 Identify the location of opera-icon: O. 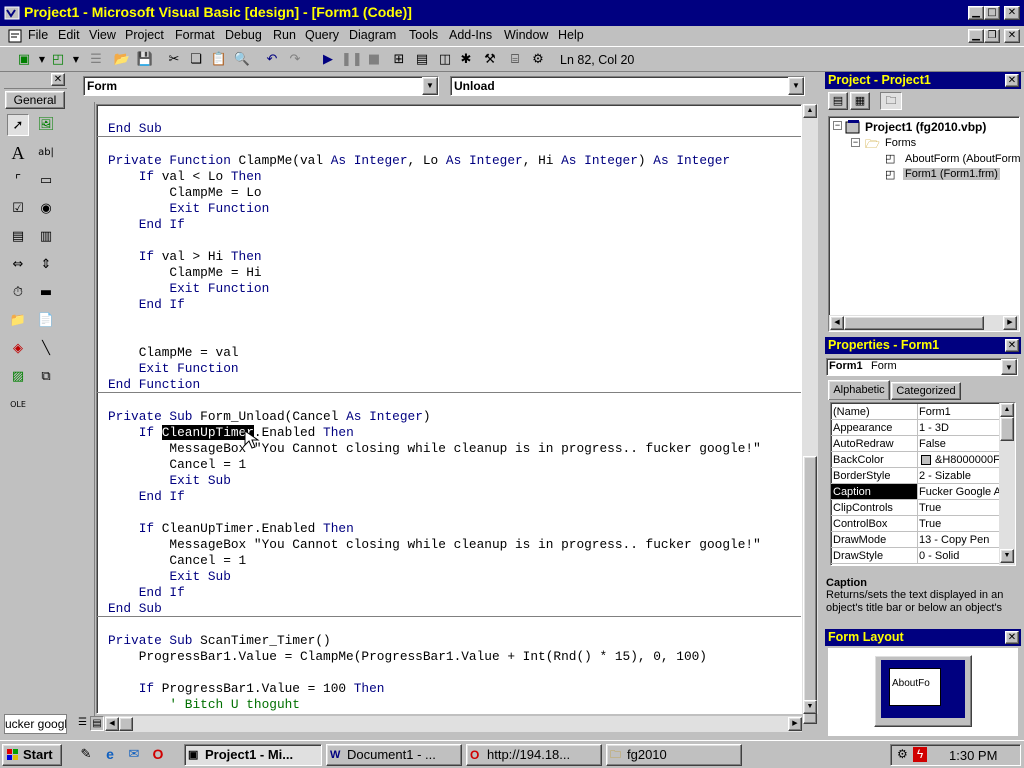
(158, 754).